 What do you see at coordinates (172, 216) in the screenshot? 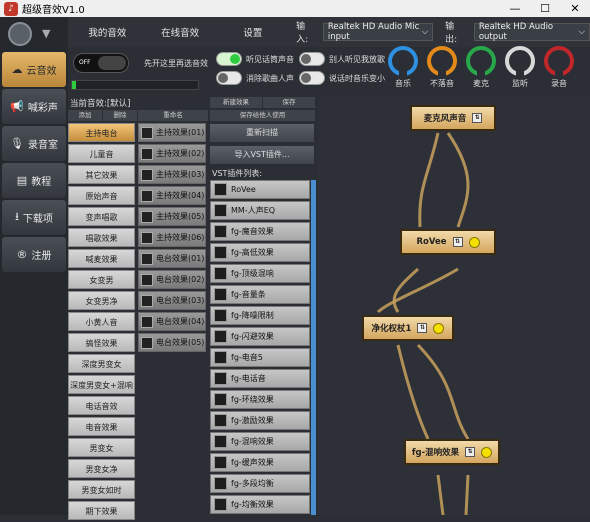
I see `effect-item: 主持效果(05)` at bounding box center [172, 216].